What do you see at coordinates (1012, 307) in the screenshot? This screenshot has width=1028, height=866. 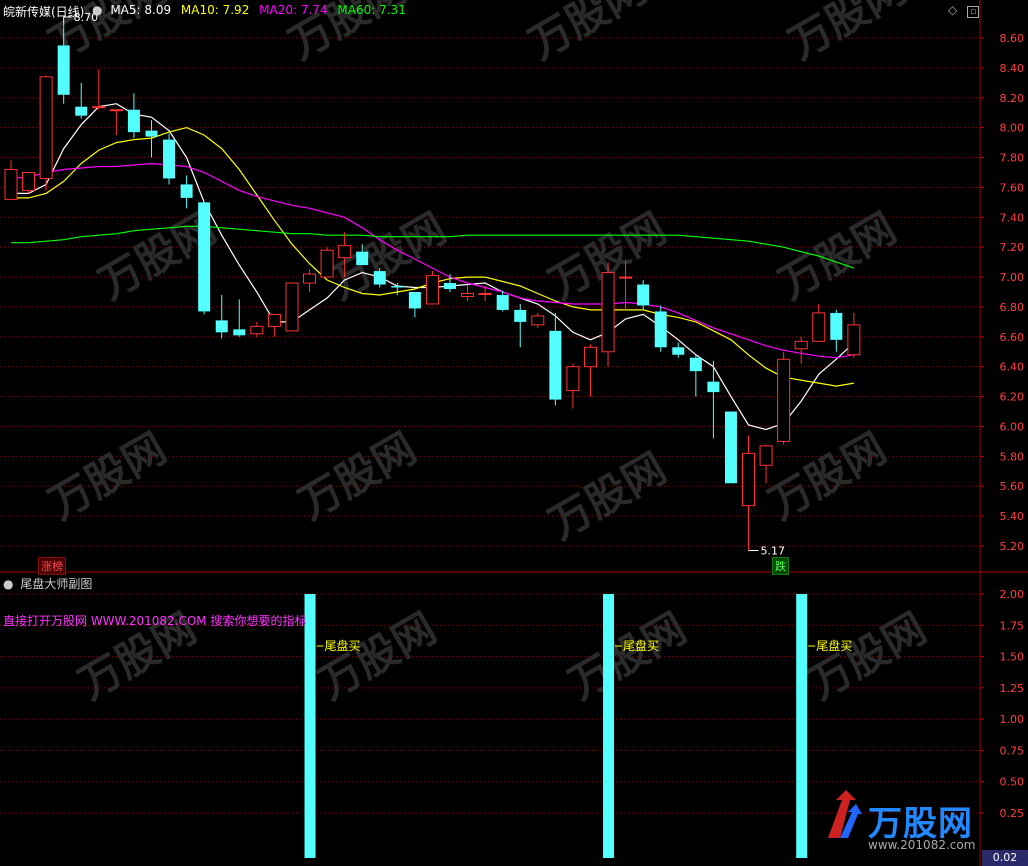 I see `price-tick-label: 6.80` at bounding box center [1012, 307].